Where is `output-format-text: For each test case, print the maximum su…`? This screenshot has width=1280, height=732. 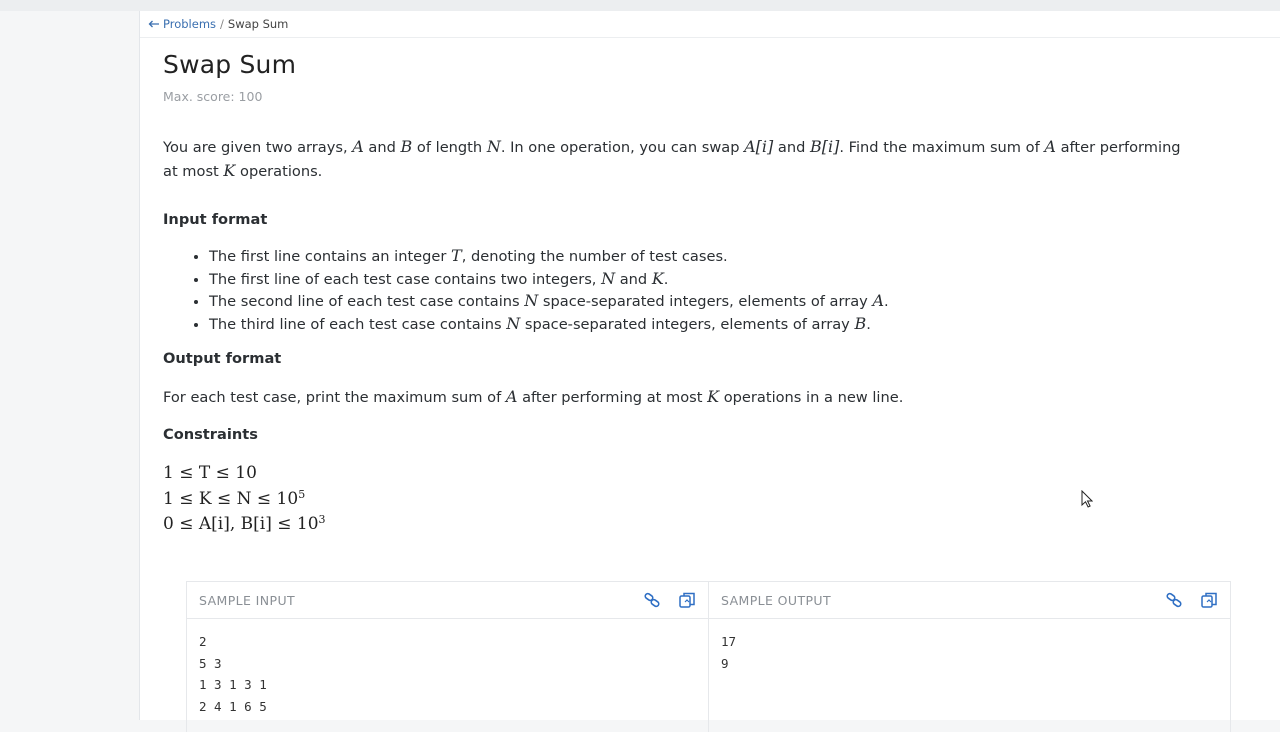 output-format-text: For each test case, print the maximum su… is located at coordinates (533, 397).